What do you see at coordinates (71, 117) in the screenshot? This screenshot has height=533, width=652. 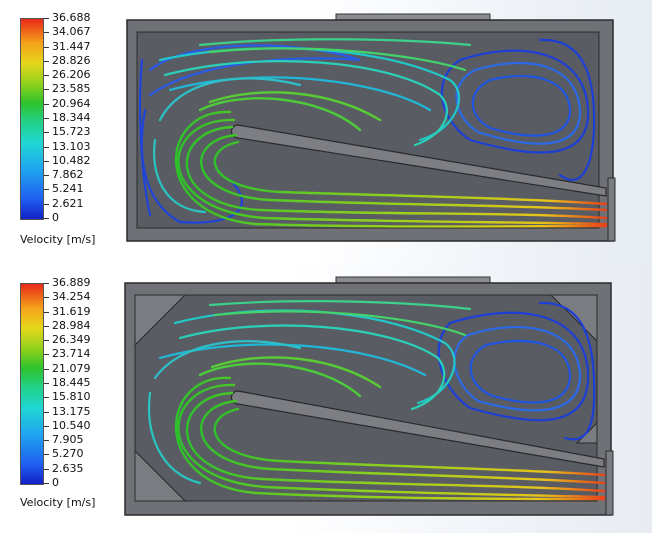 I see `tick-label: 18.344` at bounding box center [71, 117].